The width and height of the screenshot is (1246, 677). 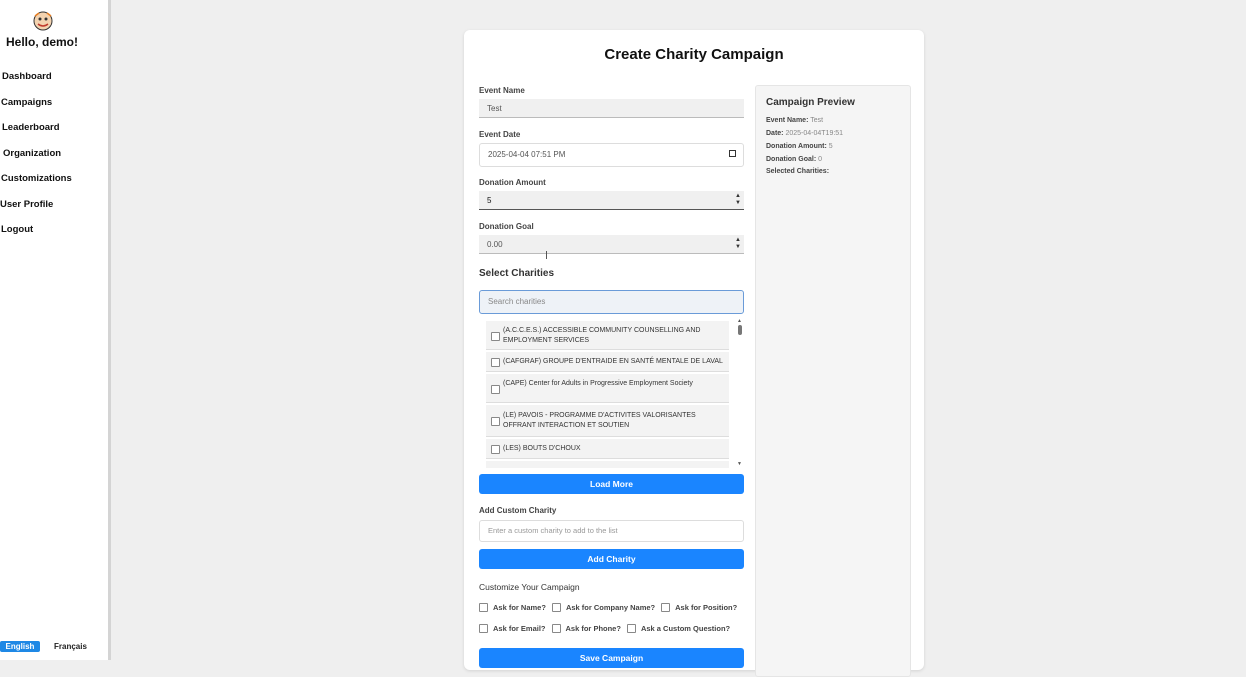 What do you see at coordinates (740, 330) in the screenshot?
I see `scrollbar-thumb` at bounding box center [740, 330].